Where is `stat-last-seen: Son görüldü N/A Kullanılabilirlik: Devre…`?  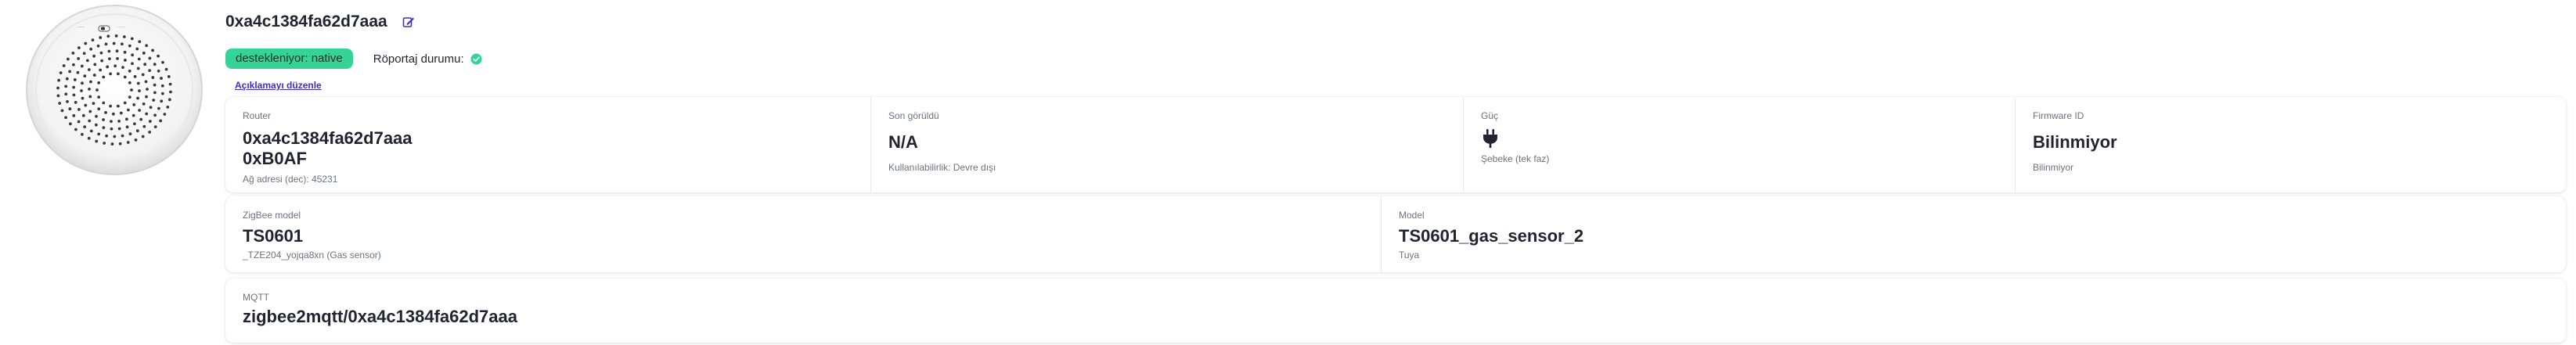
stat-last-seen: Son görüldü N/A Kullanılabilirlik: Devre… is located at coordinates (1167, 144).